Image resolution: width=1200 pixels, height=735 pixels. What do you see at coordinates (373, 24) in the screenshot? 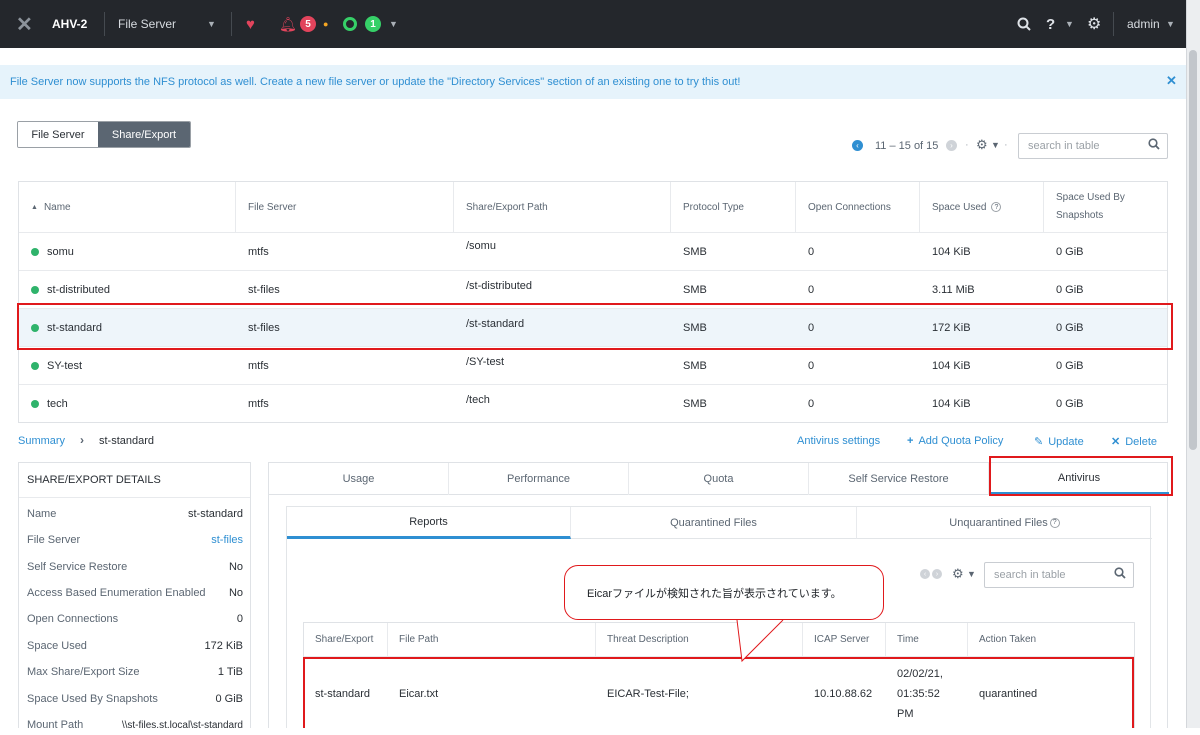
I see `tasks-count-badge: 1` at bounding box center [373, 24].